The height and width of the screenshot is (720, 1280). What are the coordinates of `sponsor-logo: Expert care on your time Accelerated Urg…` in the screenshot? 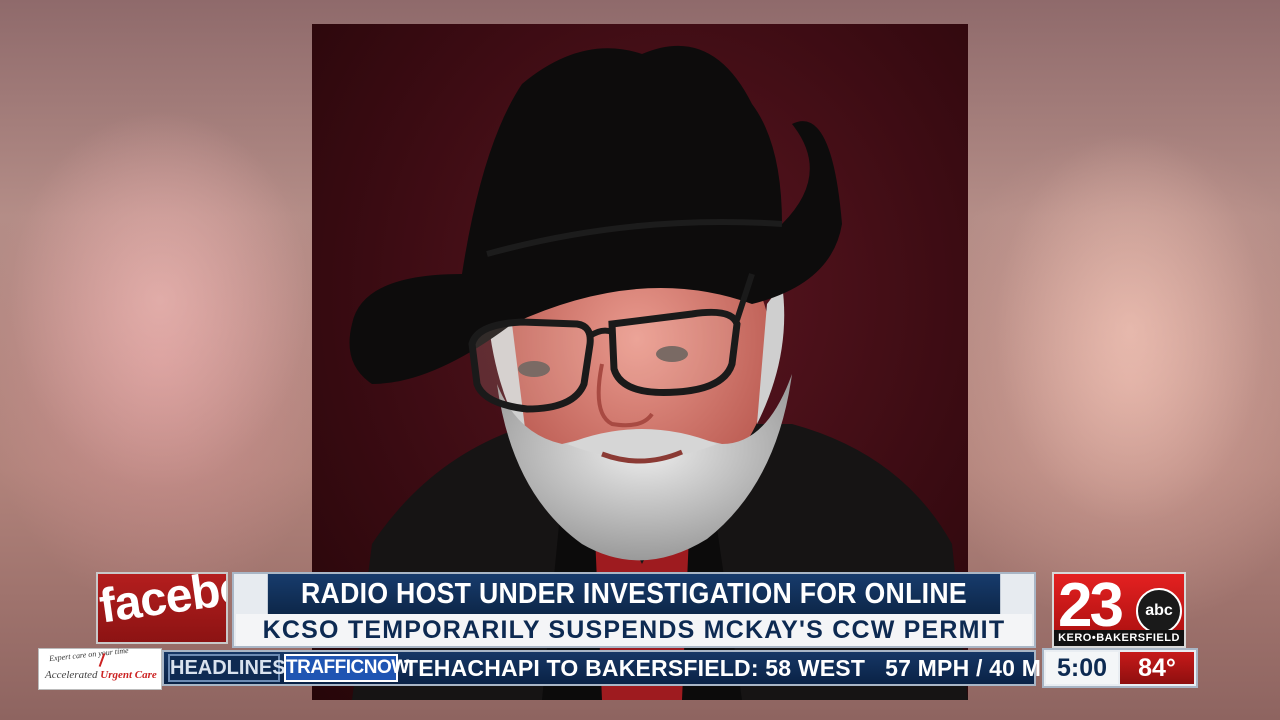 It's located at (100, 667).